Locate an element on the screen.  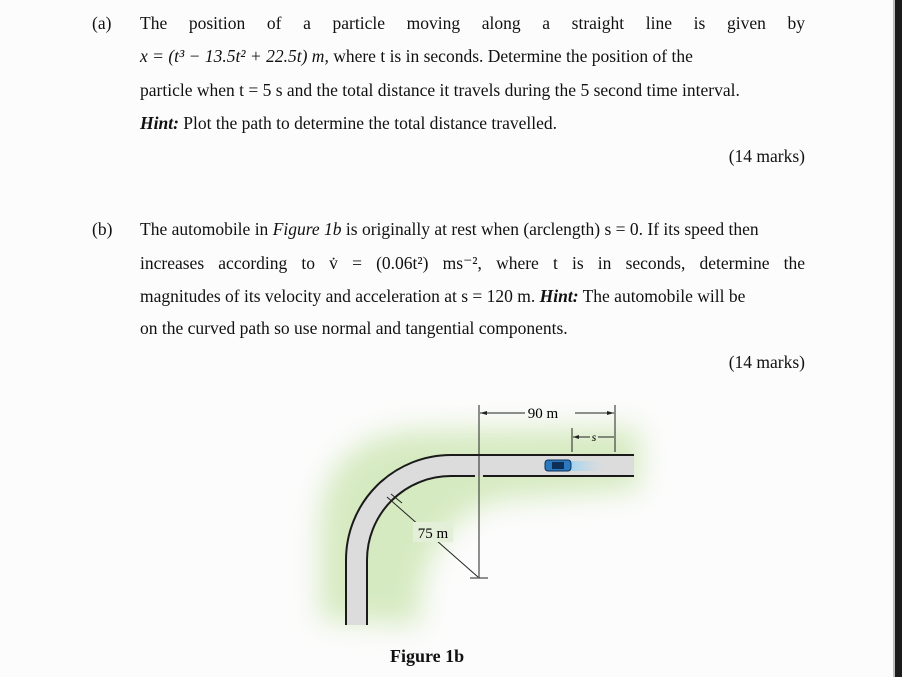
figure-1b: 90 m s 75 m is located at coordinates (480, 515).